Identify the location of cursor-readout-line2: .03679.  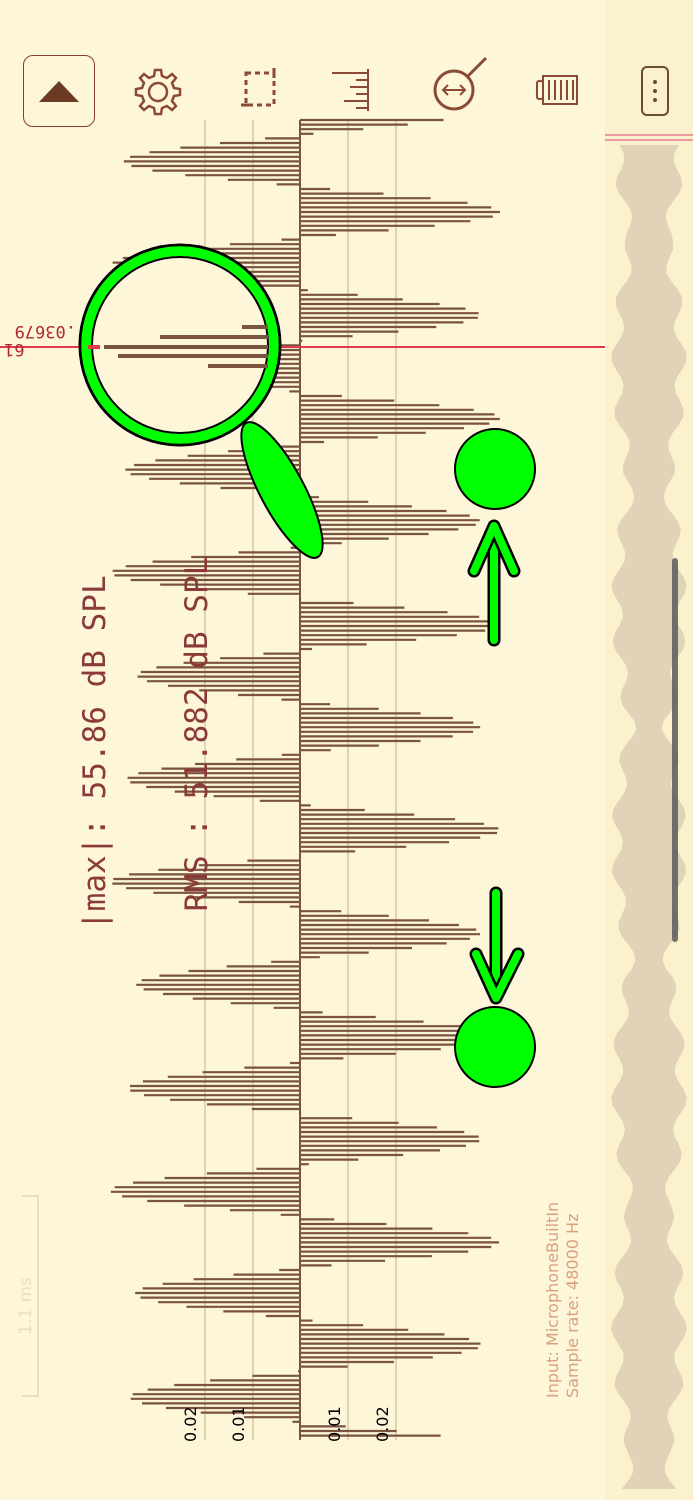
(45, 331).